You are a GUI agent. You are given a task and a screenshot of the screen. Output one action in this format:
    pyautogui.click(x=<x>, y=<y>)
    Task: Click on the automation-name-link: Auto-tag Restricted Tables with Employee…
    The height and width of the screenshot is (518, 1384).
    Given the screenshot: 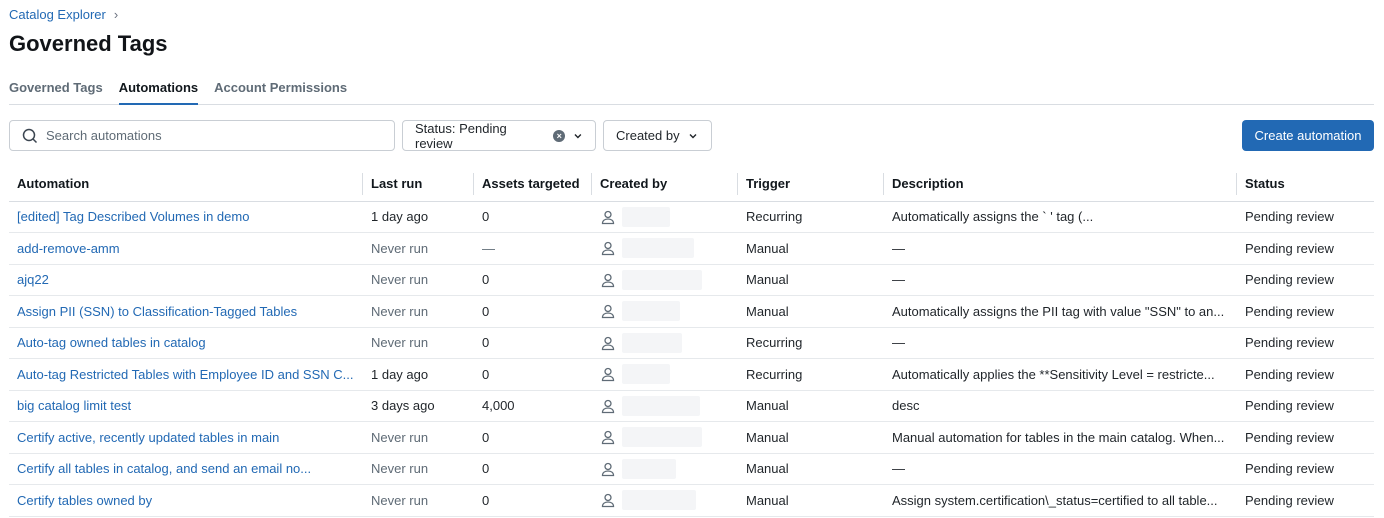 What is the action you would take?
    pyautogui.click(x=185, y=374)
    